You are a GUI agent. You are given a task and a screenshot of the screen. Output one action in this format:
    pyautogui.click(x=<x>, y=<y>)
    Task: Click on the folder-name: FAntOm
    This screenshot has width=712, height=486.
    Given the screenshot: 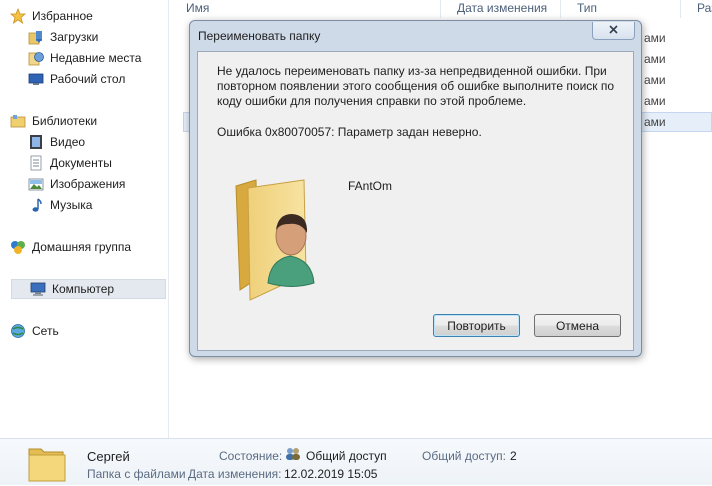 What is the action you would take?
    pyautogui.click(x=370, y=186)
    